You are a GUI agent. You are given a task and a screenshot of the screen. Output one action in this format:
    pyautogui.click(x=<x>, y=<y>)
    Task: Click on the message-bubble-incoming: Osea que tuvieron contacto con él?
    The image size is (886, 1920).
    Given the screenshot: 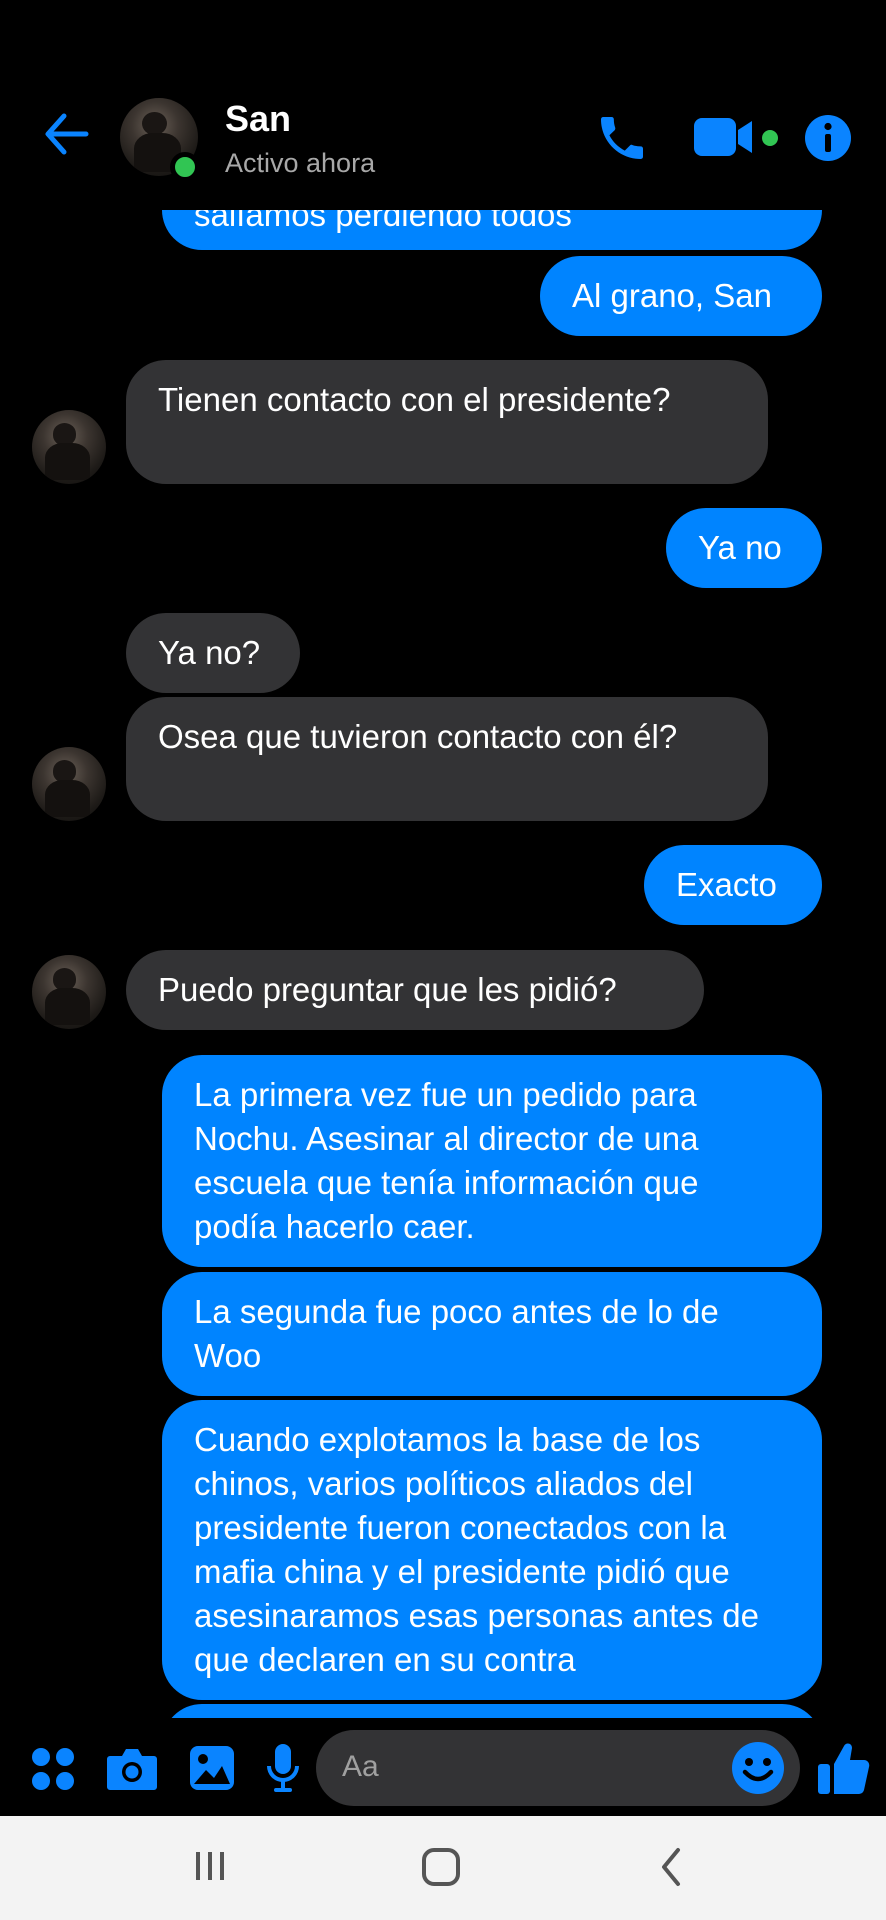 What is the action you would take?
    pyautogui.click(x=447, y=759)
    